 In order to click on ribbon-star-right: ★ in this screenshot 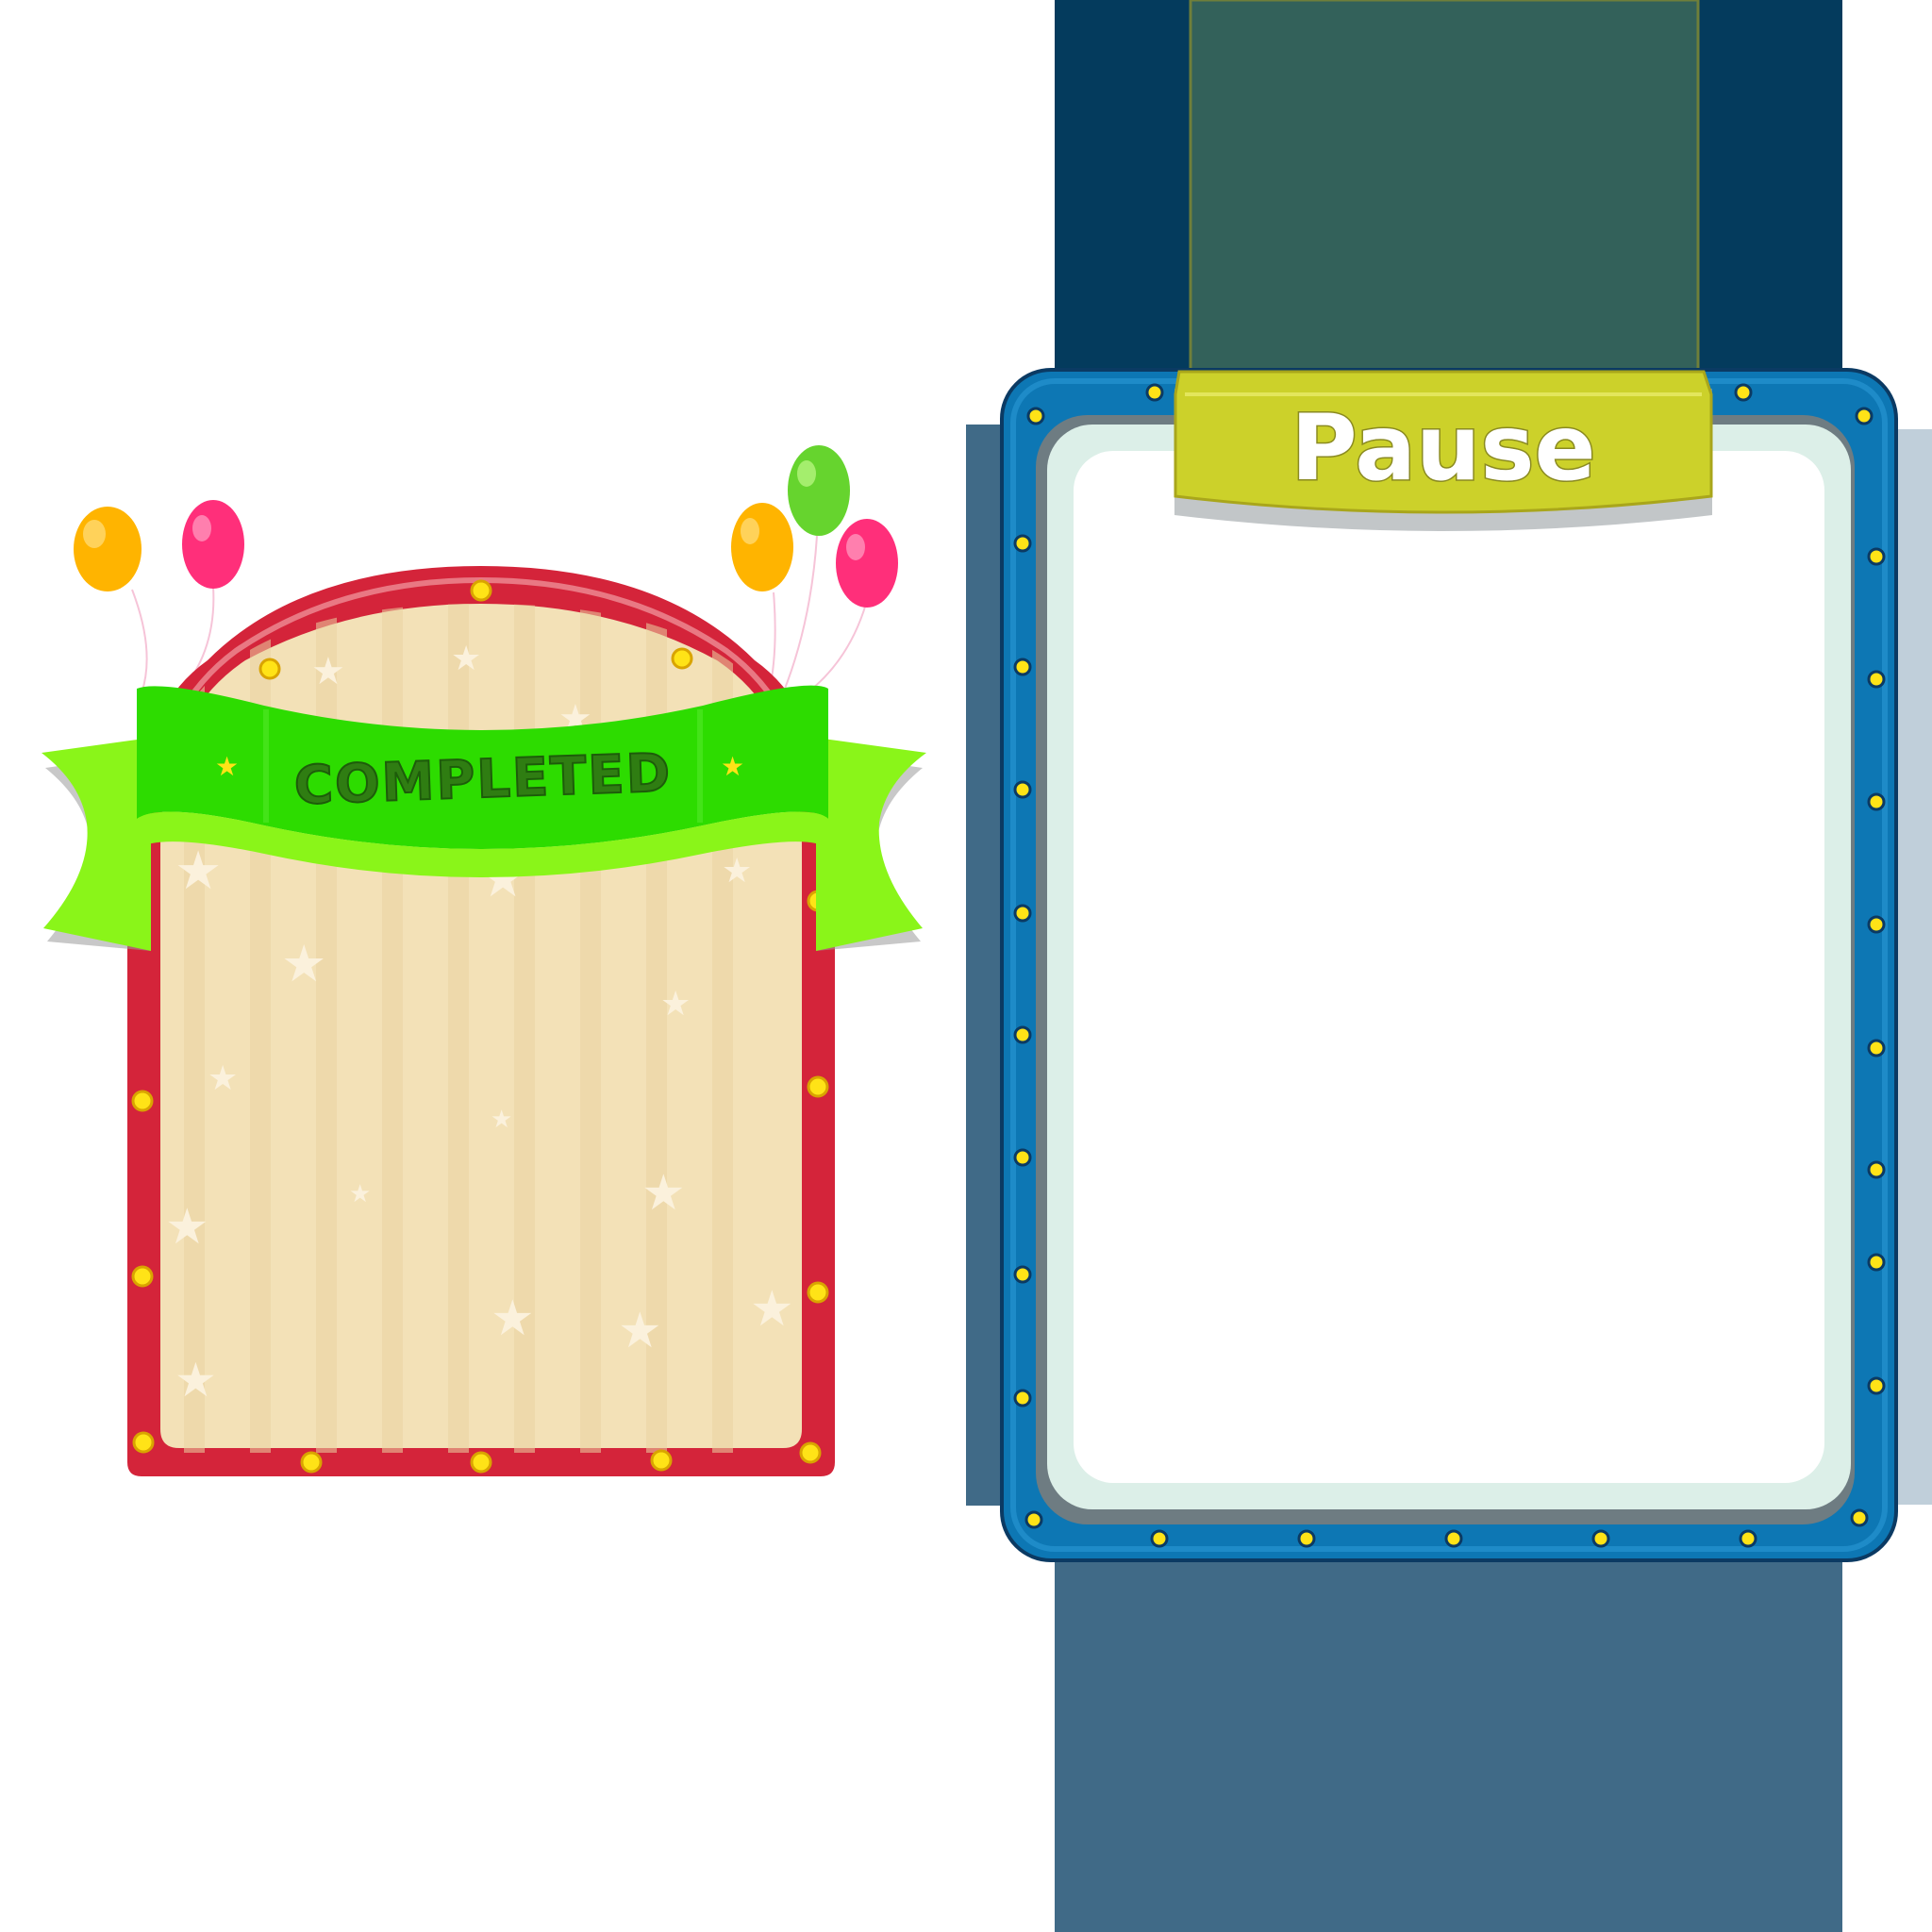, I will do `click(732, 767)`.